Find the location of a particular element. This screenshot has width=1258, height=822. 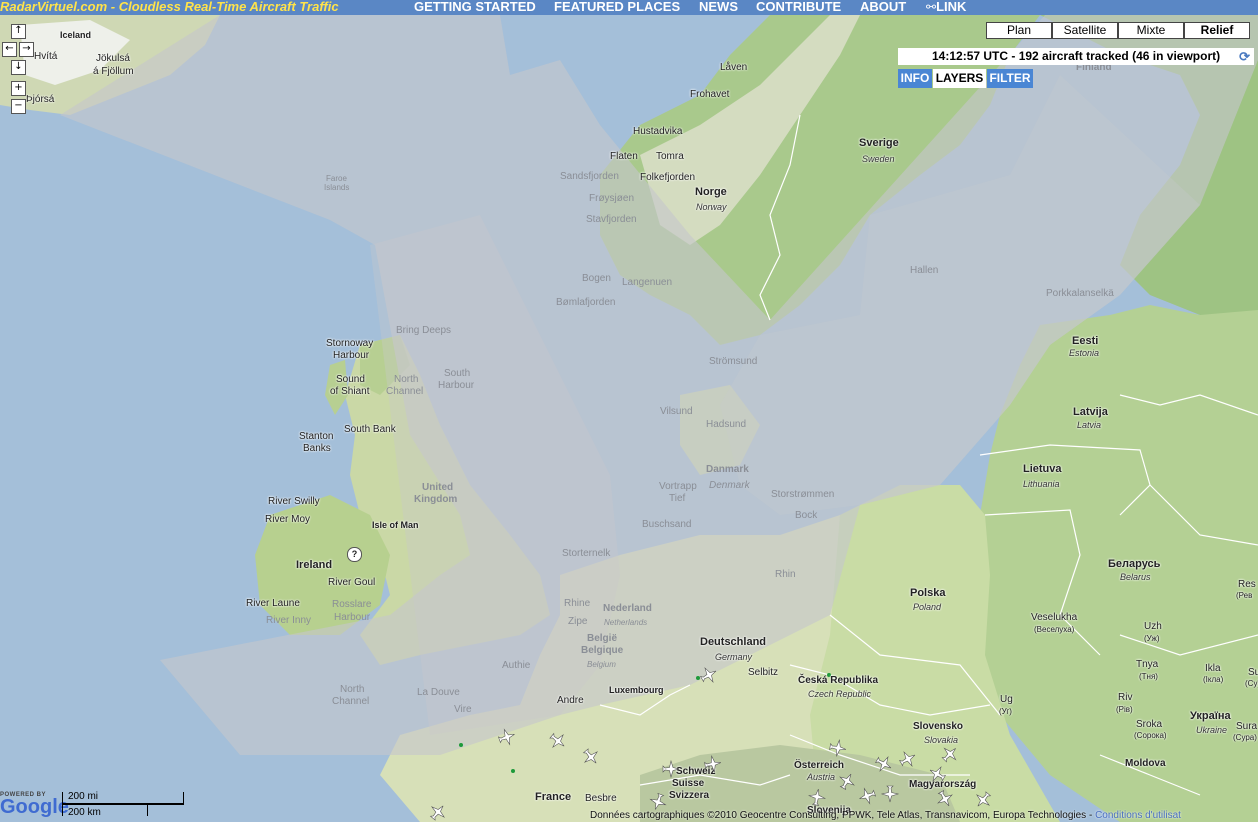

refresh-icon: ⟳ is located at coordinates (1244, 56).